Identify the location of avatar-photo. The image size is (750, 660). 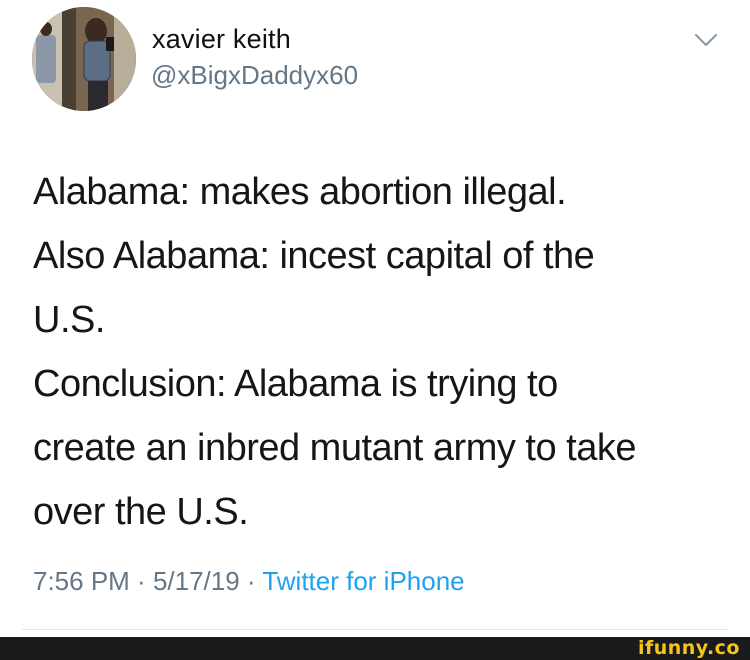
(84, 59).